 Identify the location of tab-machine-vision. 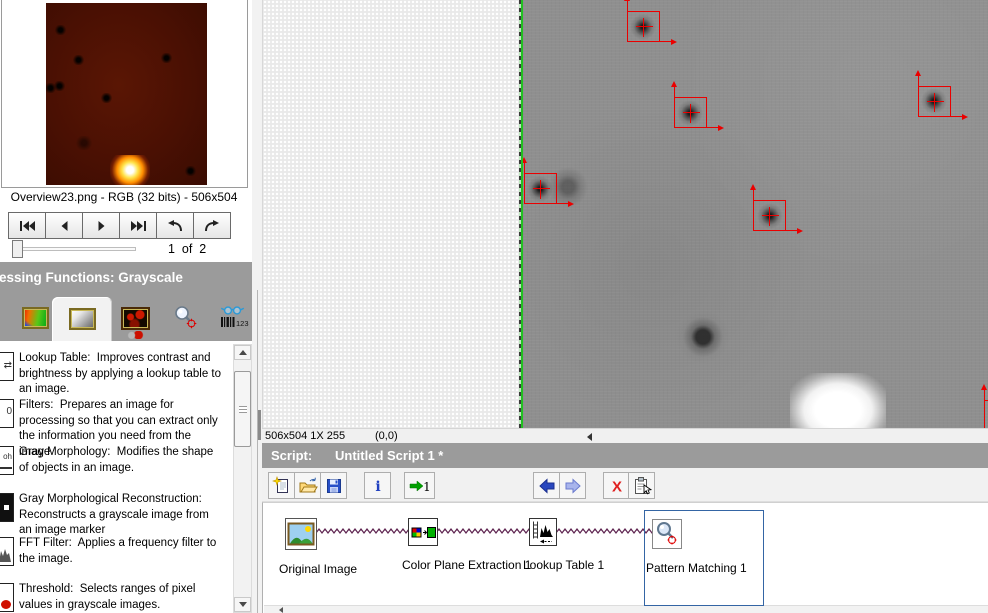
(186, 318).